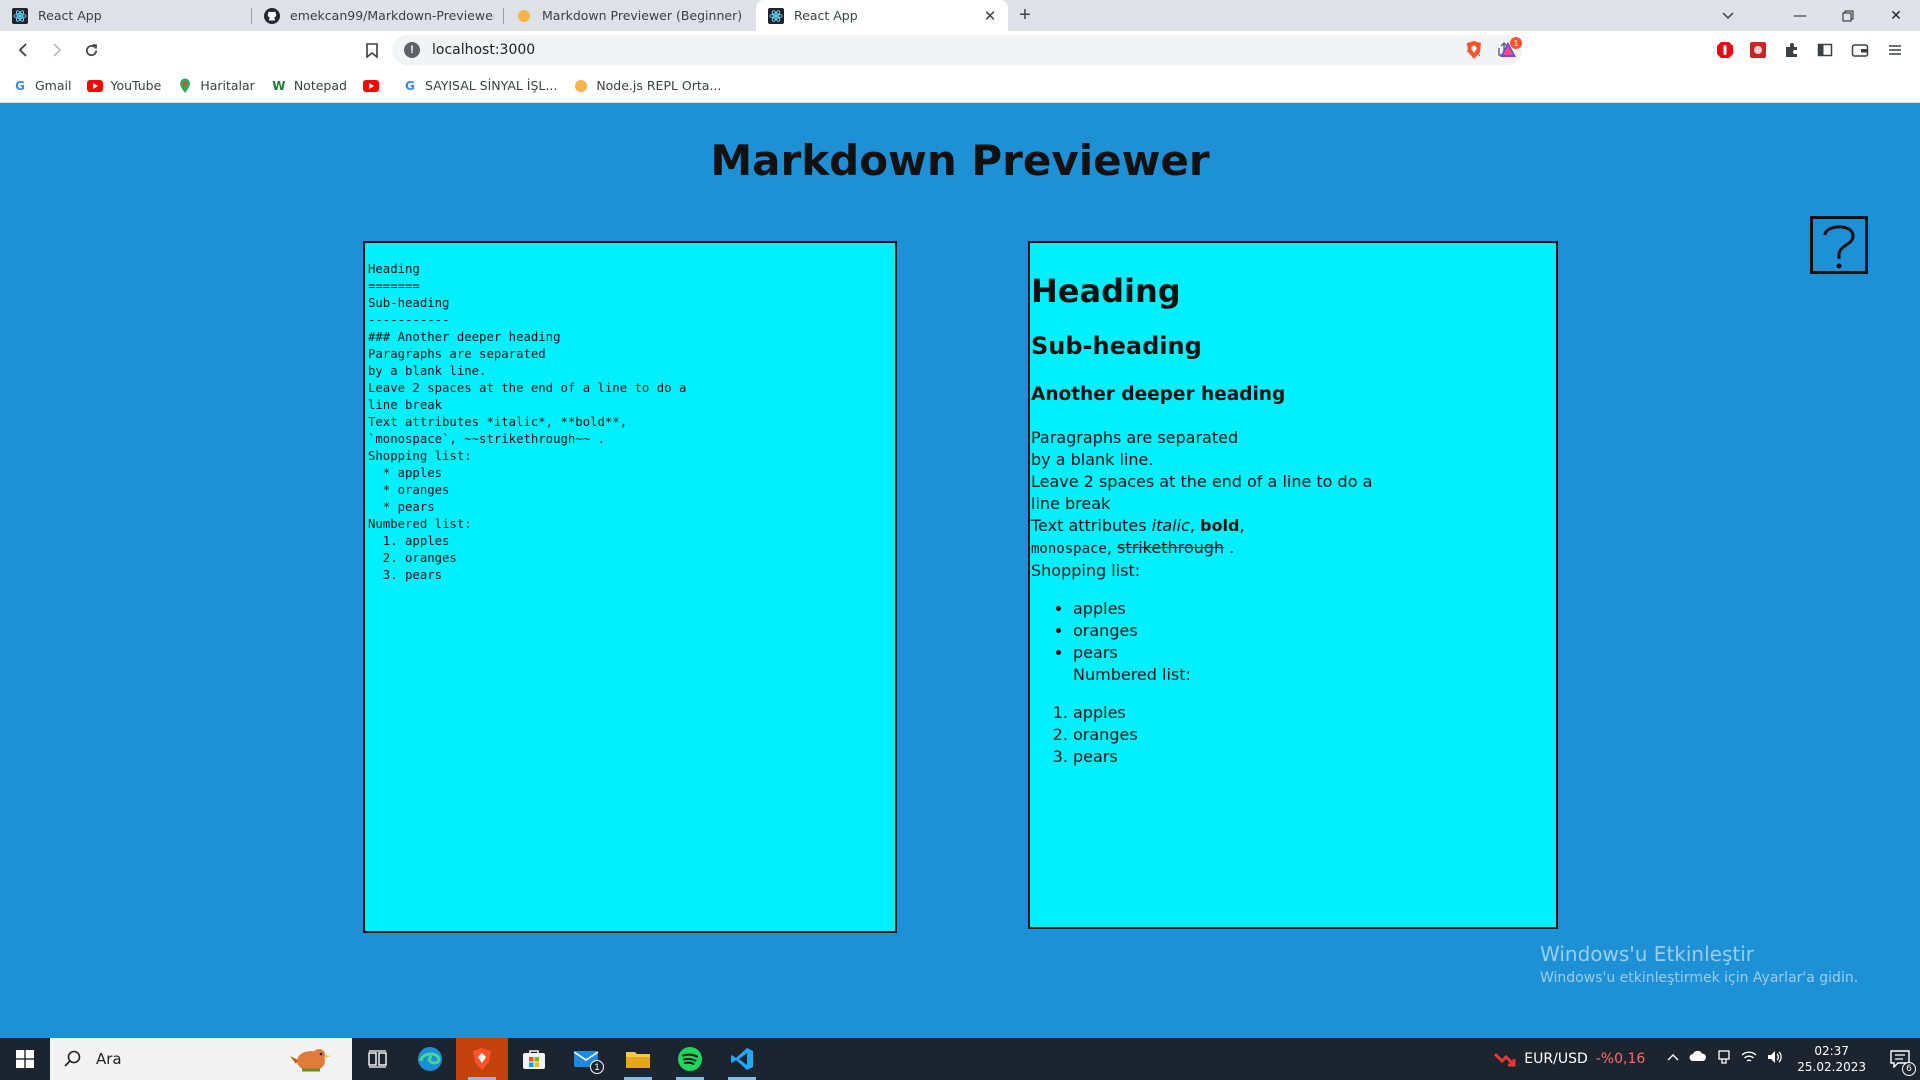 The height and width of the screenshot is (1080, 1920). Describe the element at coordinates (1069, 549) in the screenshot. I see `monospace-text: monospace` at that location.